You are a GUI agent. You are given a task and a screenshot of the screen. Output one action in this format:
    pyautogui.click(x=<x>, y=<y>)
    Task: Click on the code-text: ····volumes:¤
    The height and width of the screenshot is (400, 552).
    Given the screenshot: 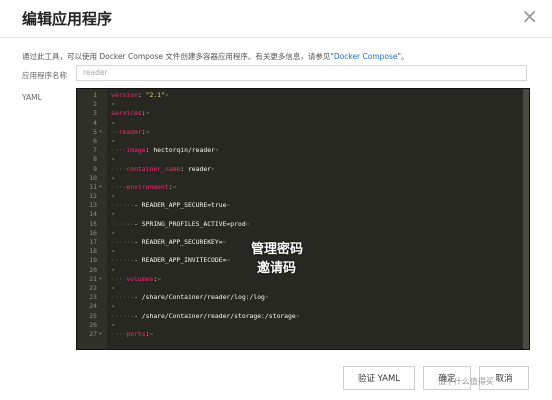 What is the action you would take?
    pyautogui.click(x=136, y=279)
    